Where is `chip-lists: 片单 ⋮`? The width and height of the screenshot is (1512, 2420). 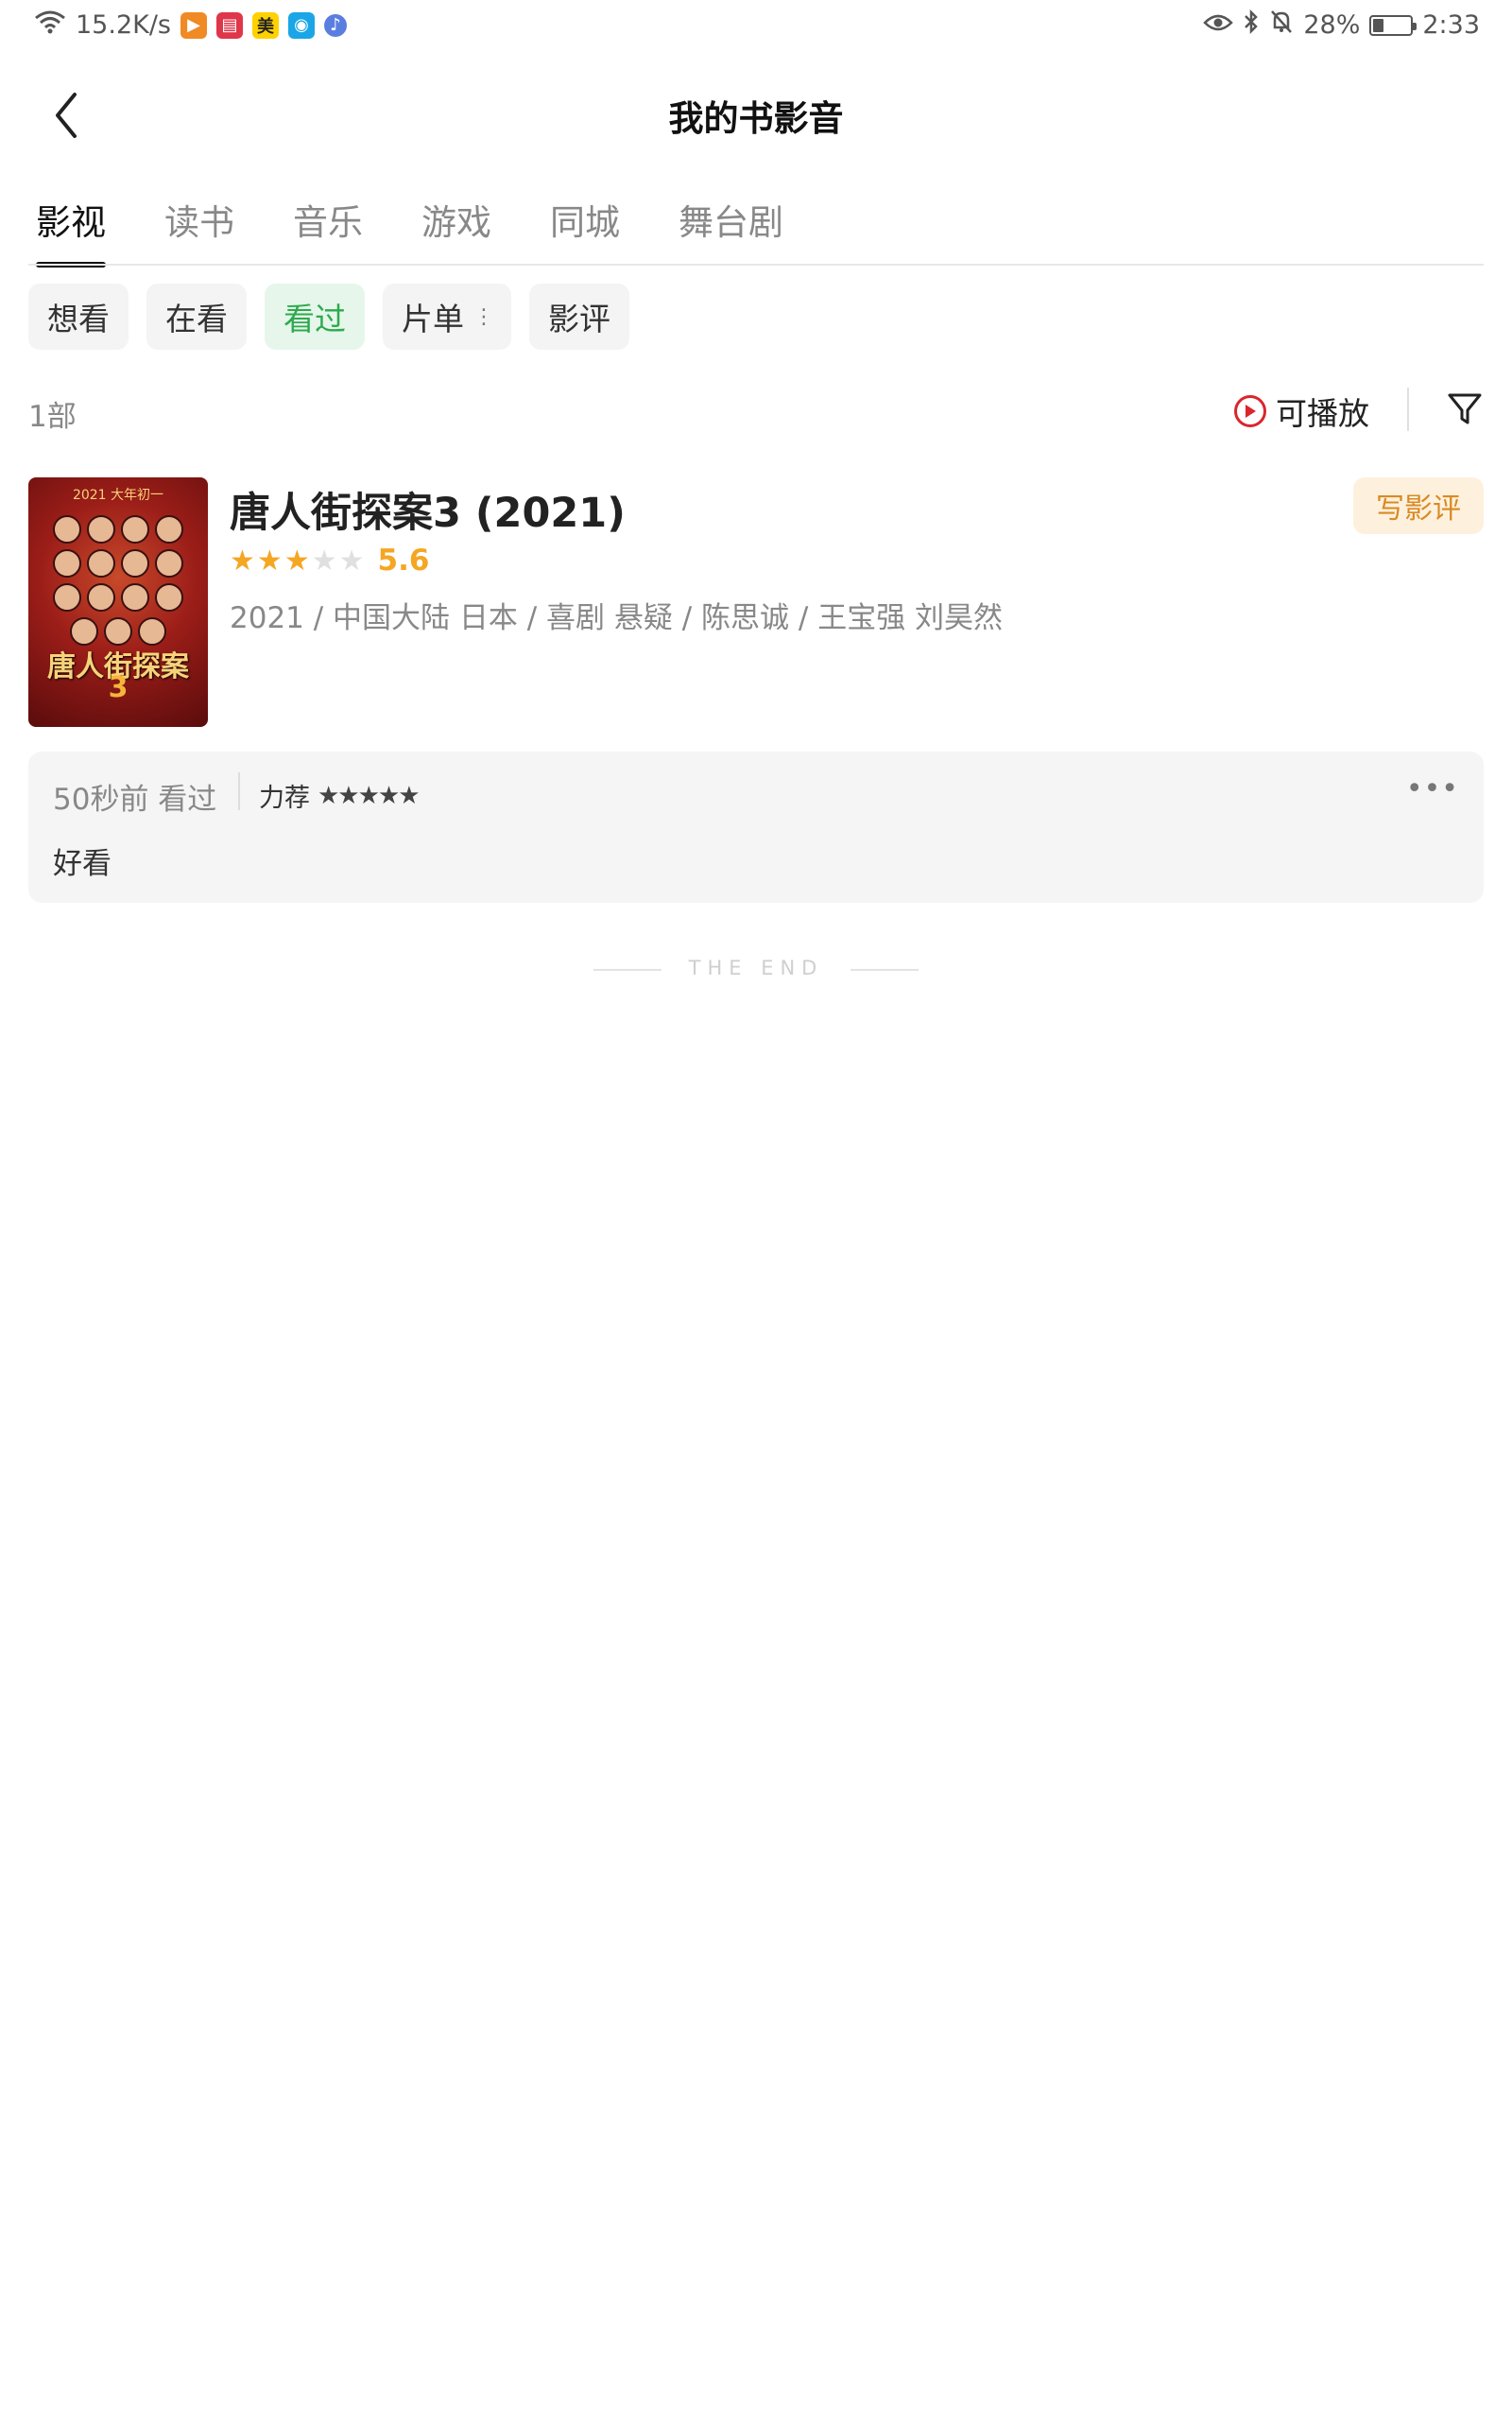
chip-lists: 片单 ⋮ is located at coordinates (447, 317).